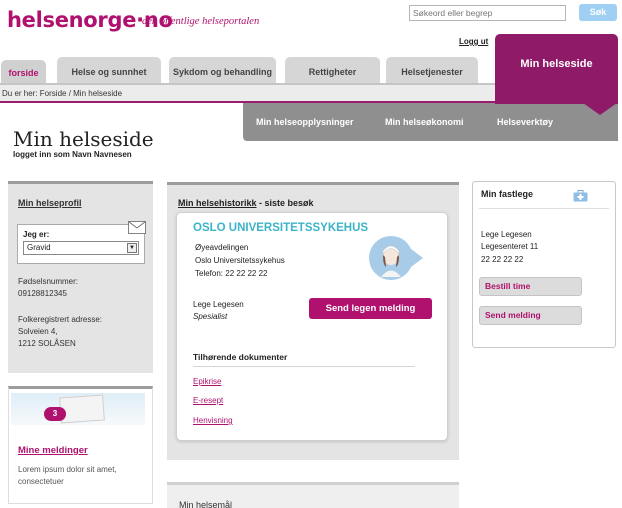  What do you see at coordinates (50, 203) in the screenshot?
I see `profile-heading: Min helseprofil` at bounding box center [50, 203].